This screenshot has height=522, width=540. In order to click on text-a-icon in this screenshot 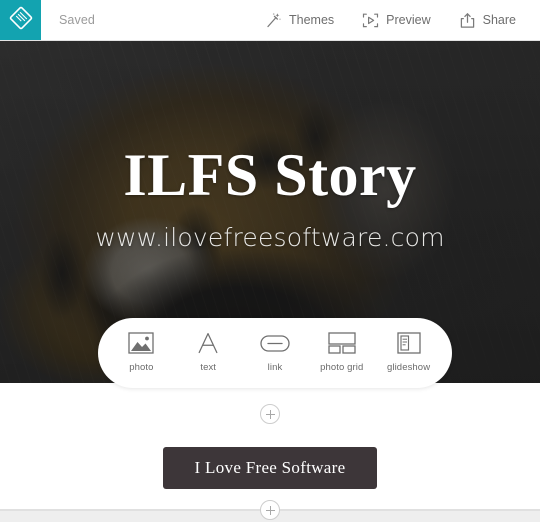, I will do `click(208, 343)`.